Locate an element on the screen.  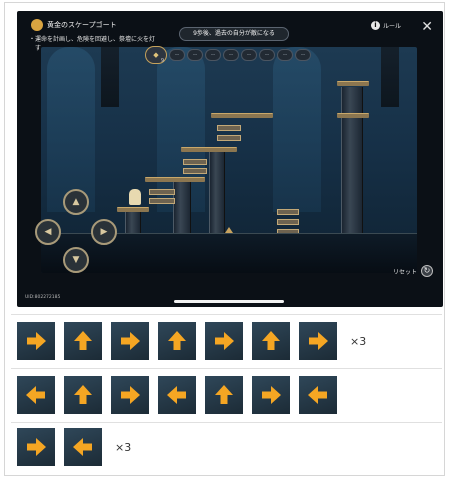
dpad-left-button: ◀ is located at coordinates (48, 232).